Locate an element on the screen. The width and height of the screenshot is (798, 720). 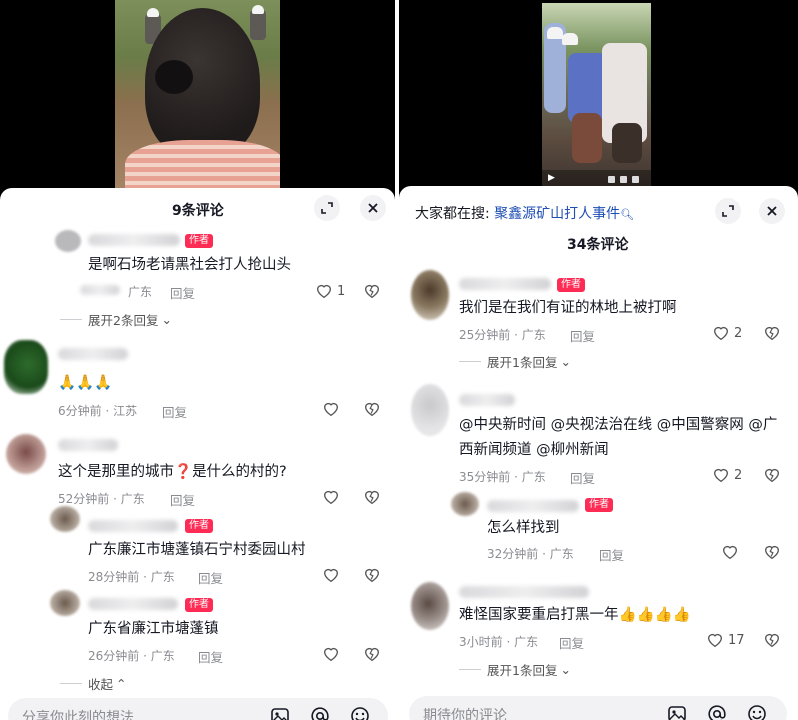
comment-input: 期待你的评论 is located at coordinates (598, 708).